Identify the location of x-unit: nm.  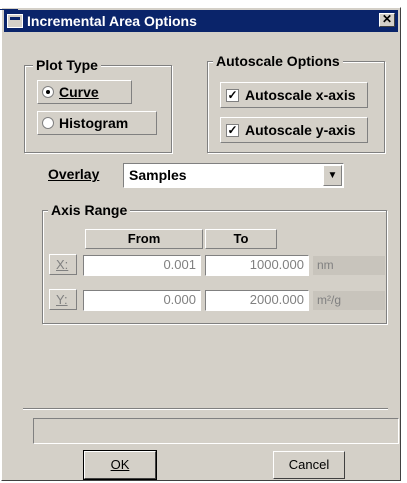
(349, 265).